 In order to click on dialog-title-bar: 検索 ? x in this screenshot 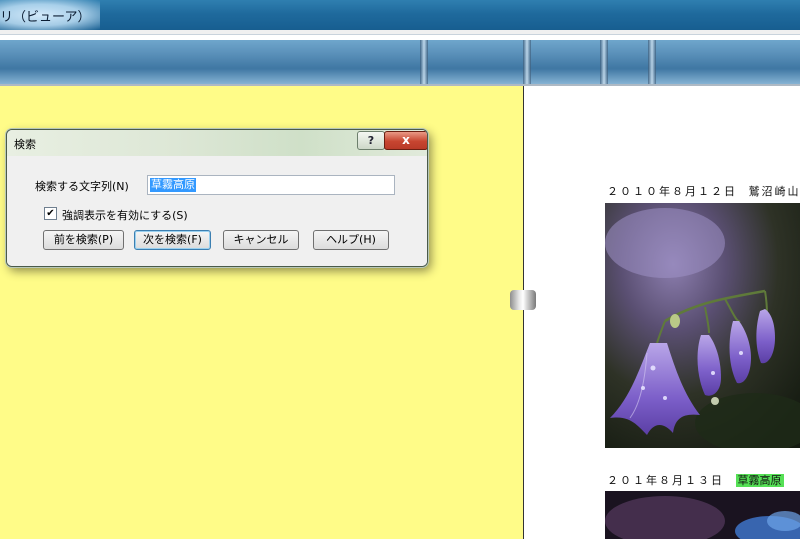, I will do `click(217, 143)`.